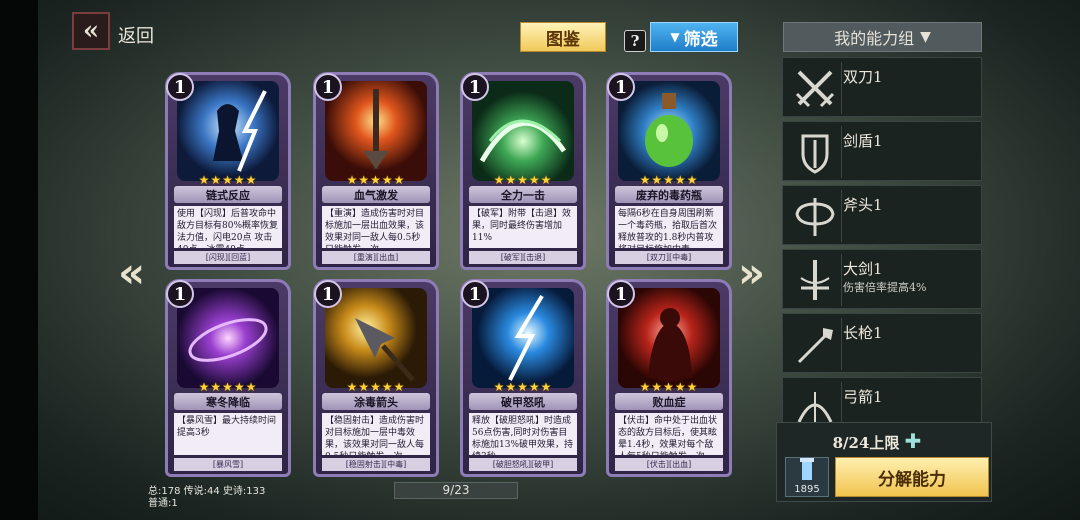  Describe the element at coordinates (885, 287) in the screenshot. I see `deck-item-bonus: 伤害倍率提高4%` at that location.